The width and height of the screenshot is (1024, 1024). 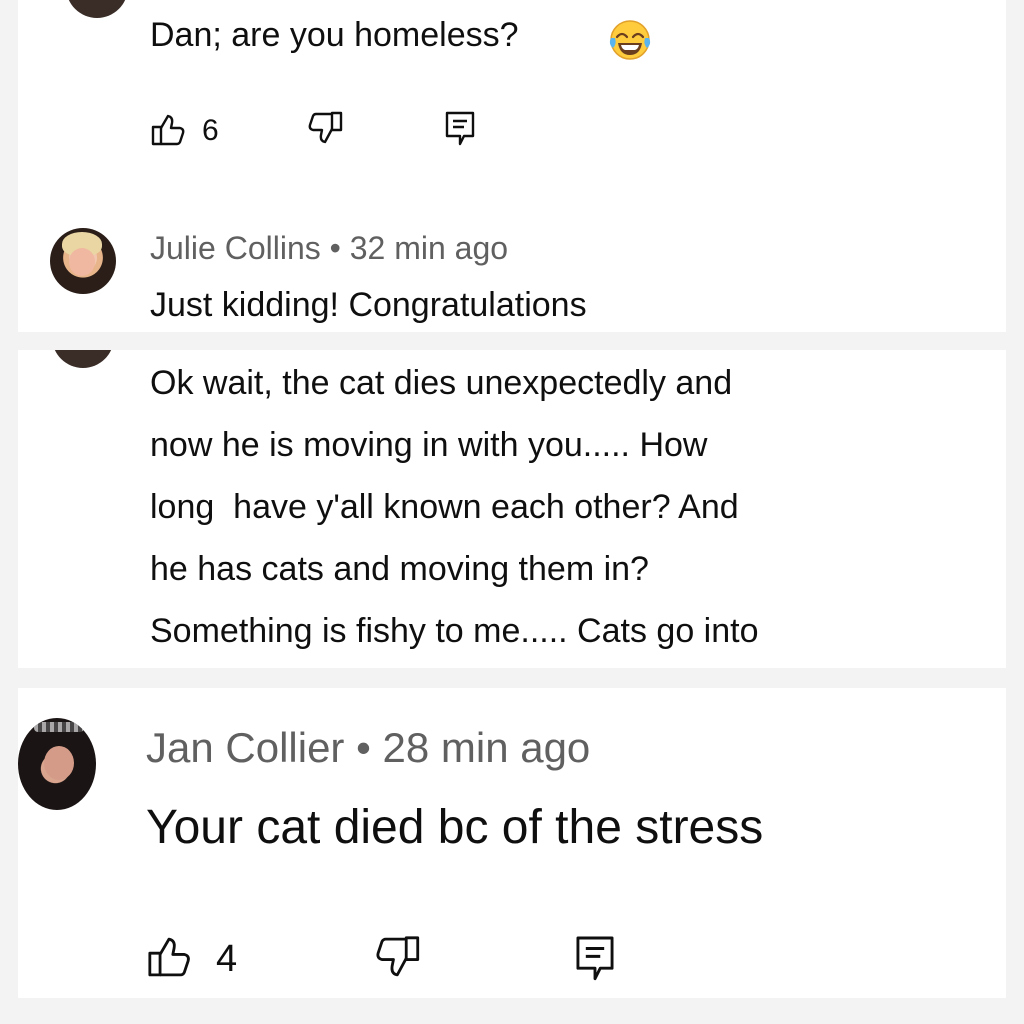 What do you see at coordinates (368, 305) in the screenshot?
I see `comment-text: Just kidding! Congratulations` at bounding box center [368, 305].